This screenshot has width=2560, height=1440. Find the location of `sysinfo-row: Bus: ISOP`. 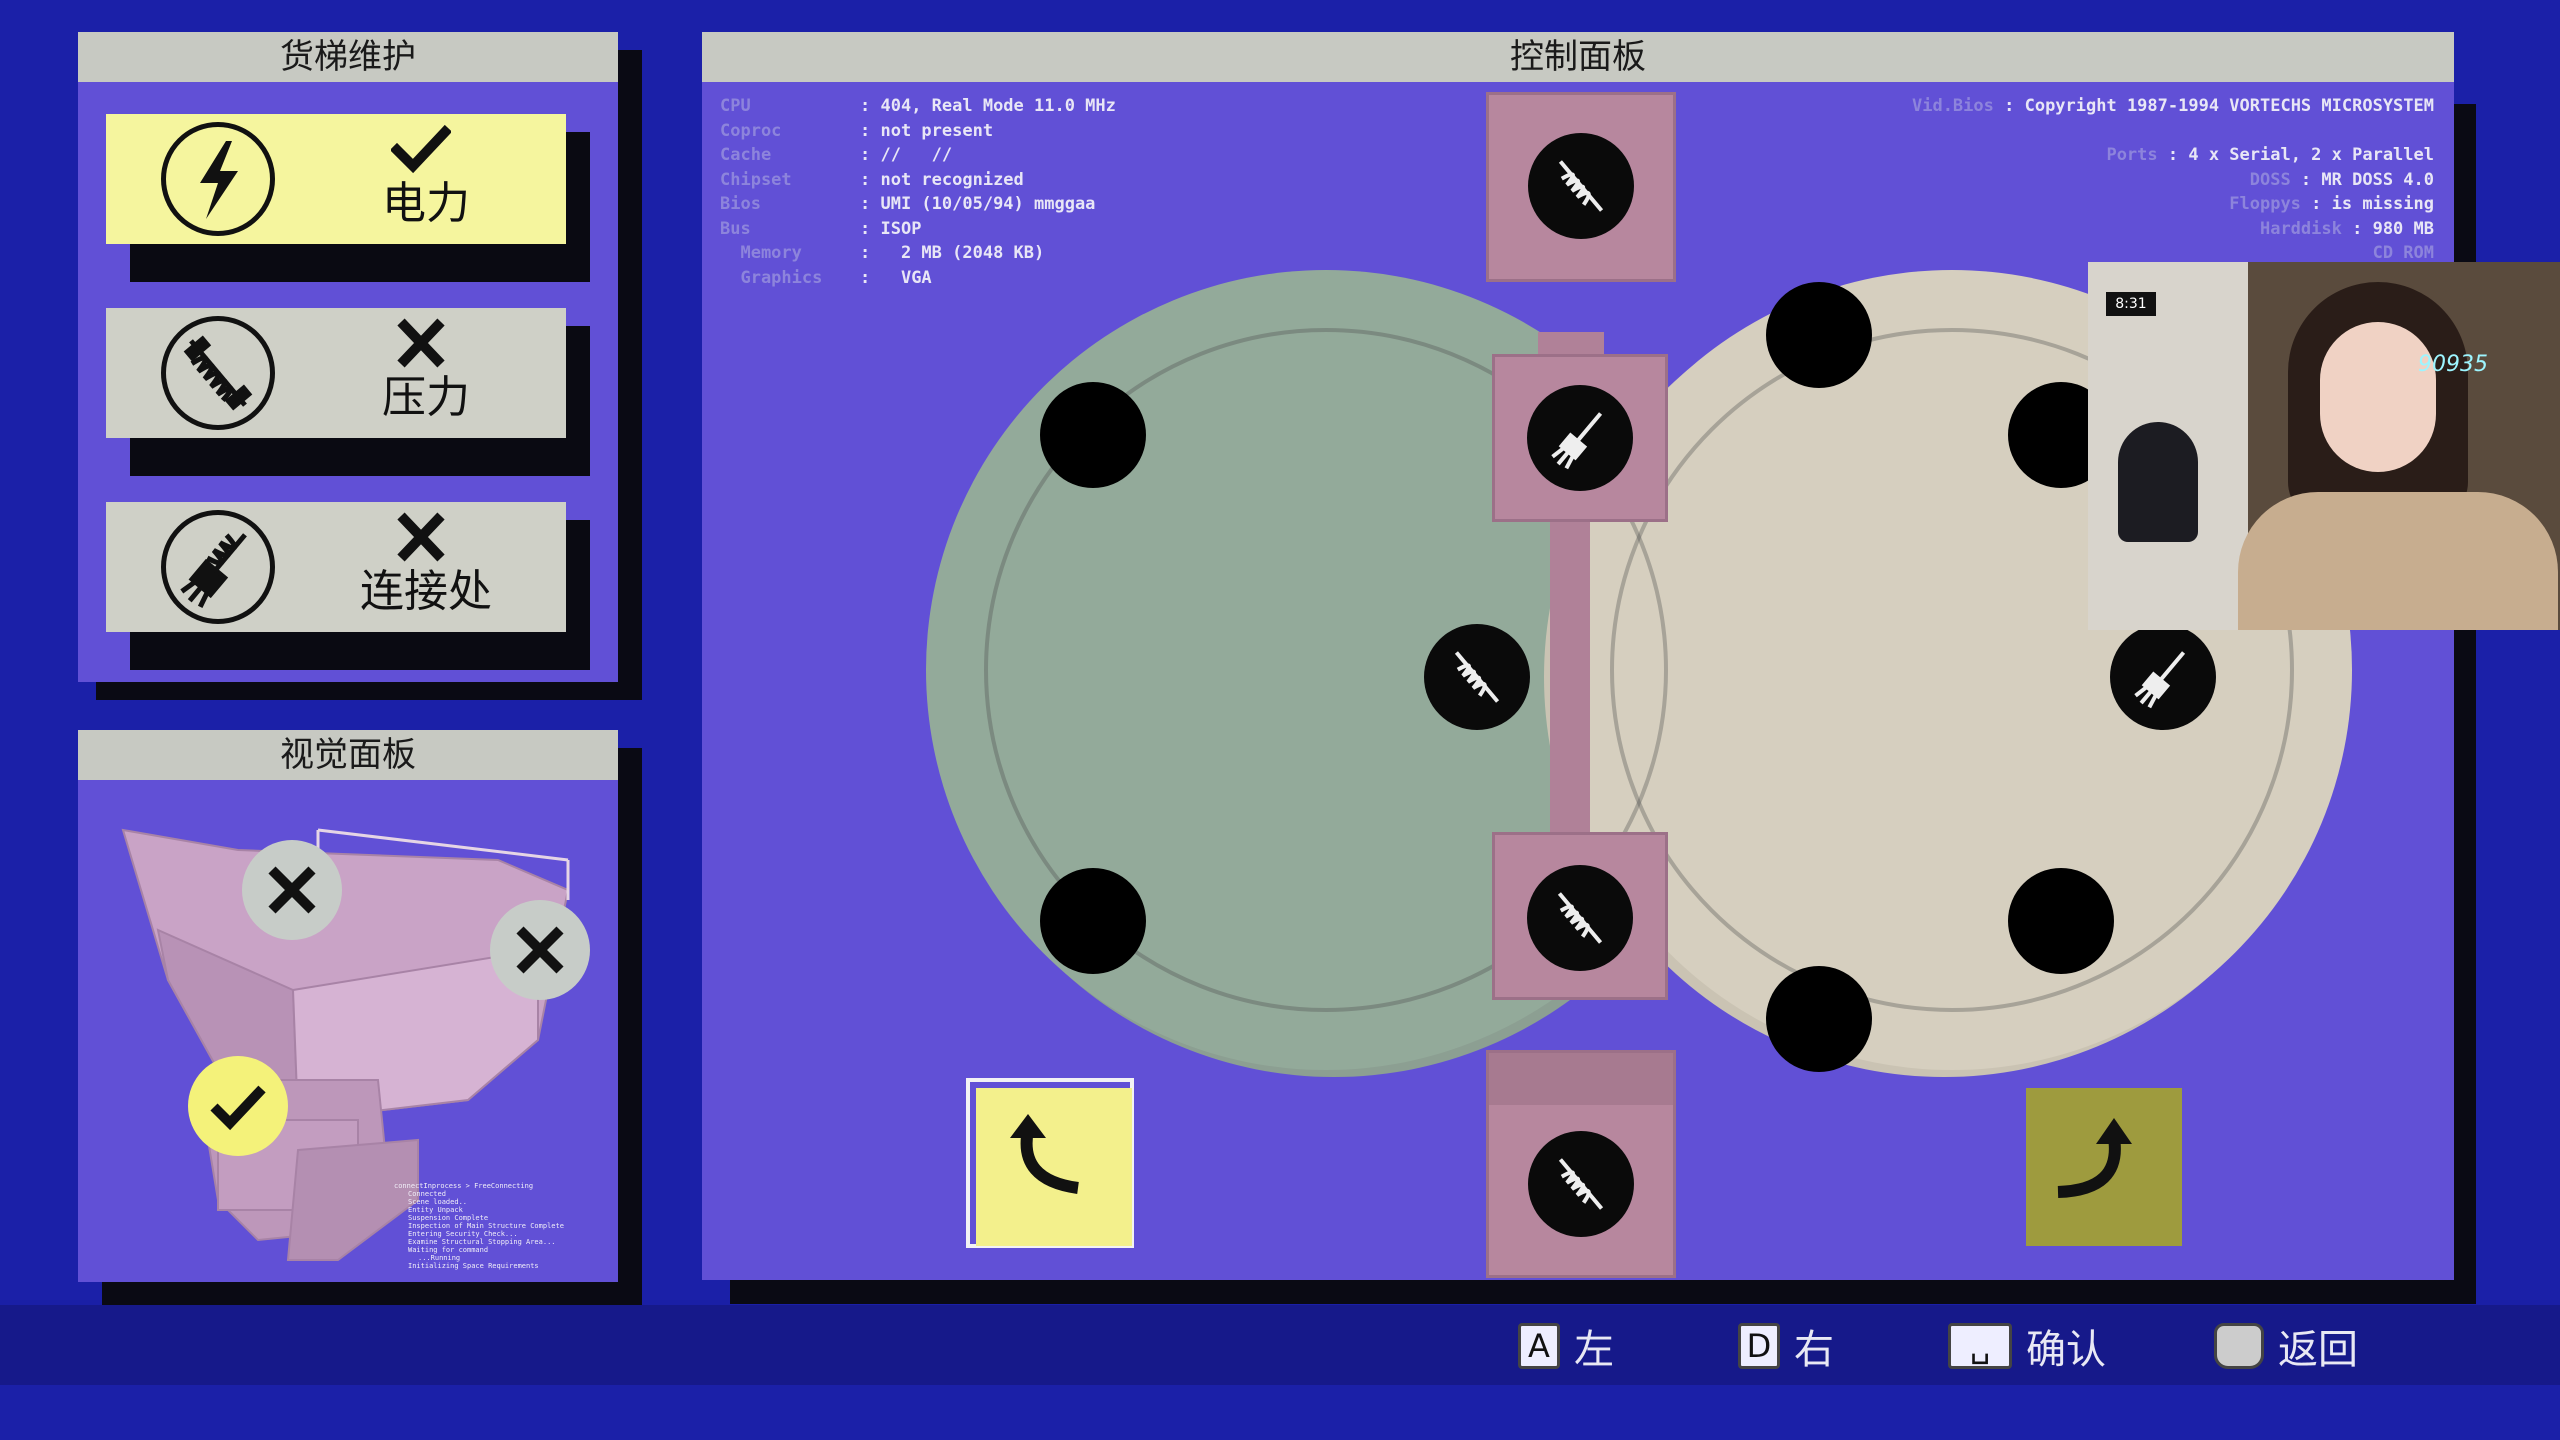

sysinfo-row: Bus: ISOP is located at coordinates (821, 228).